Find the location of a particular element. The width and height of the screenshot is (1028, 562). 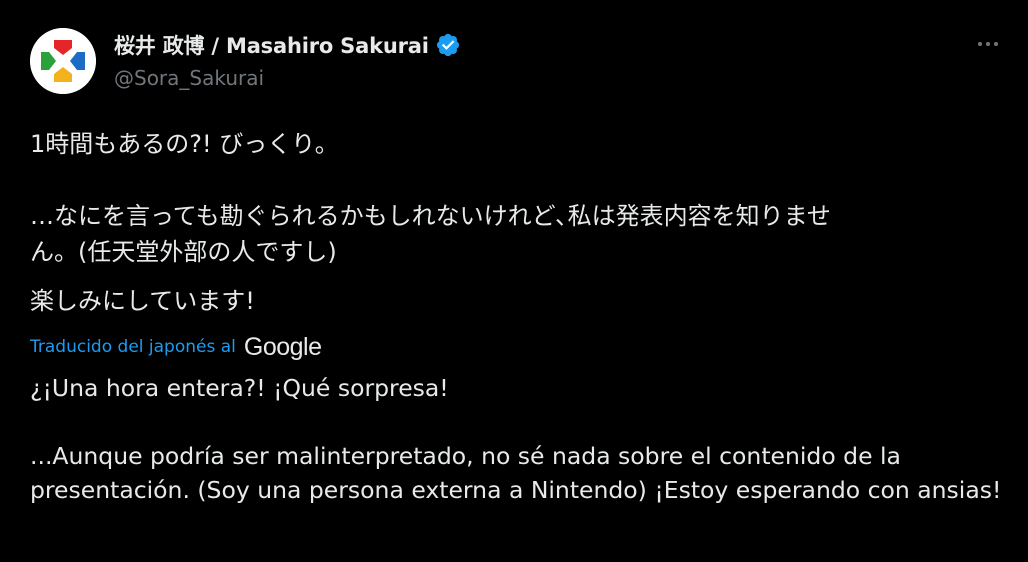

author-name-row: 桜井 政博 / Masahiro Sakurai is located at coordinates (287, 45).